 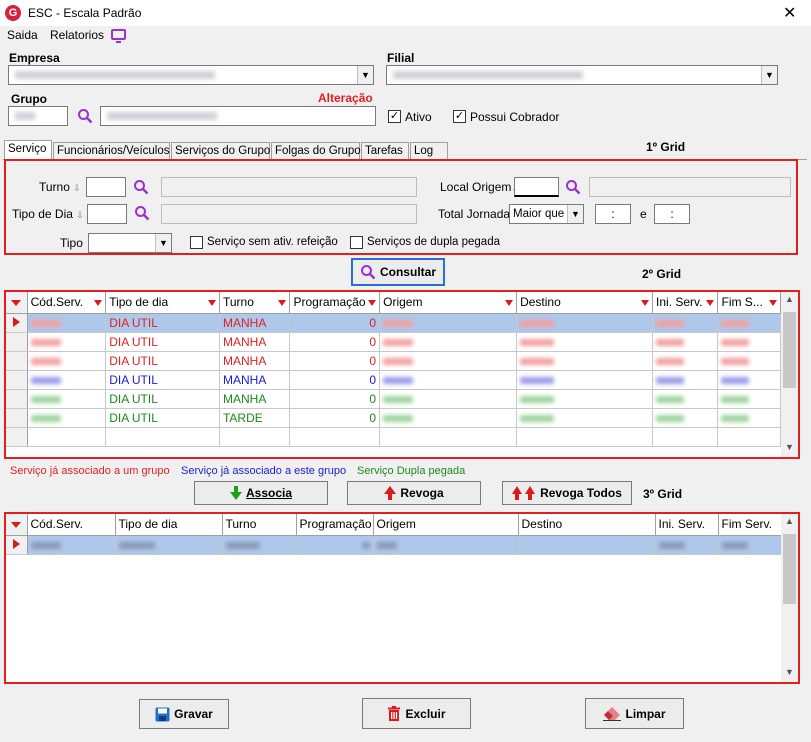 I want to click on time-from-input: :, so click(x=613, y=214).